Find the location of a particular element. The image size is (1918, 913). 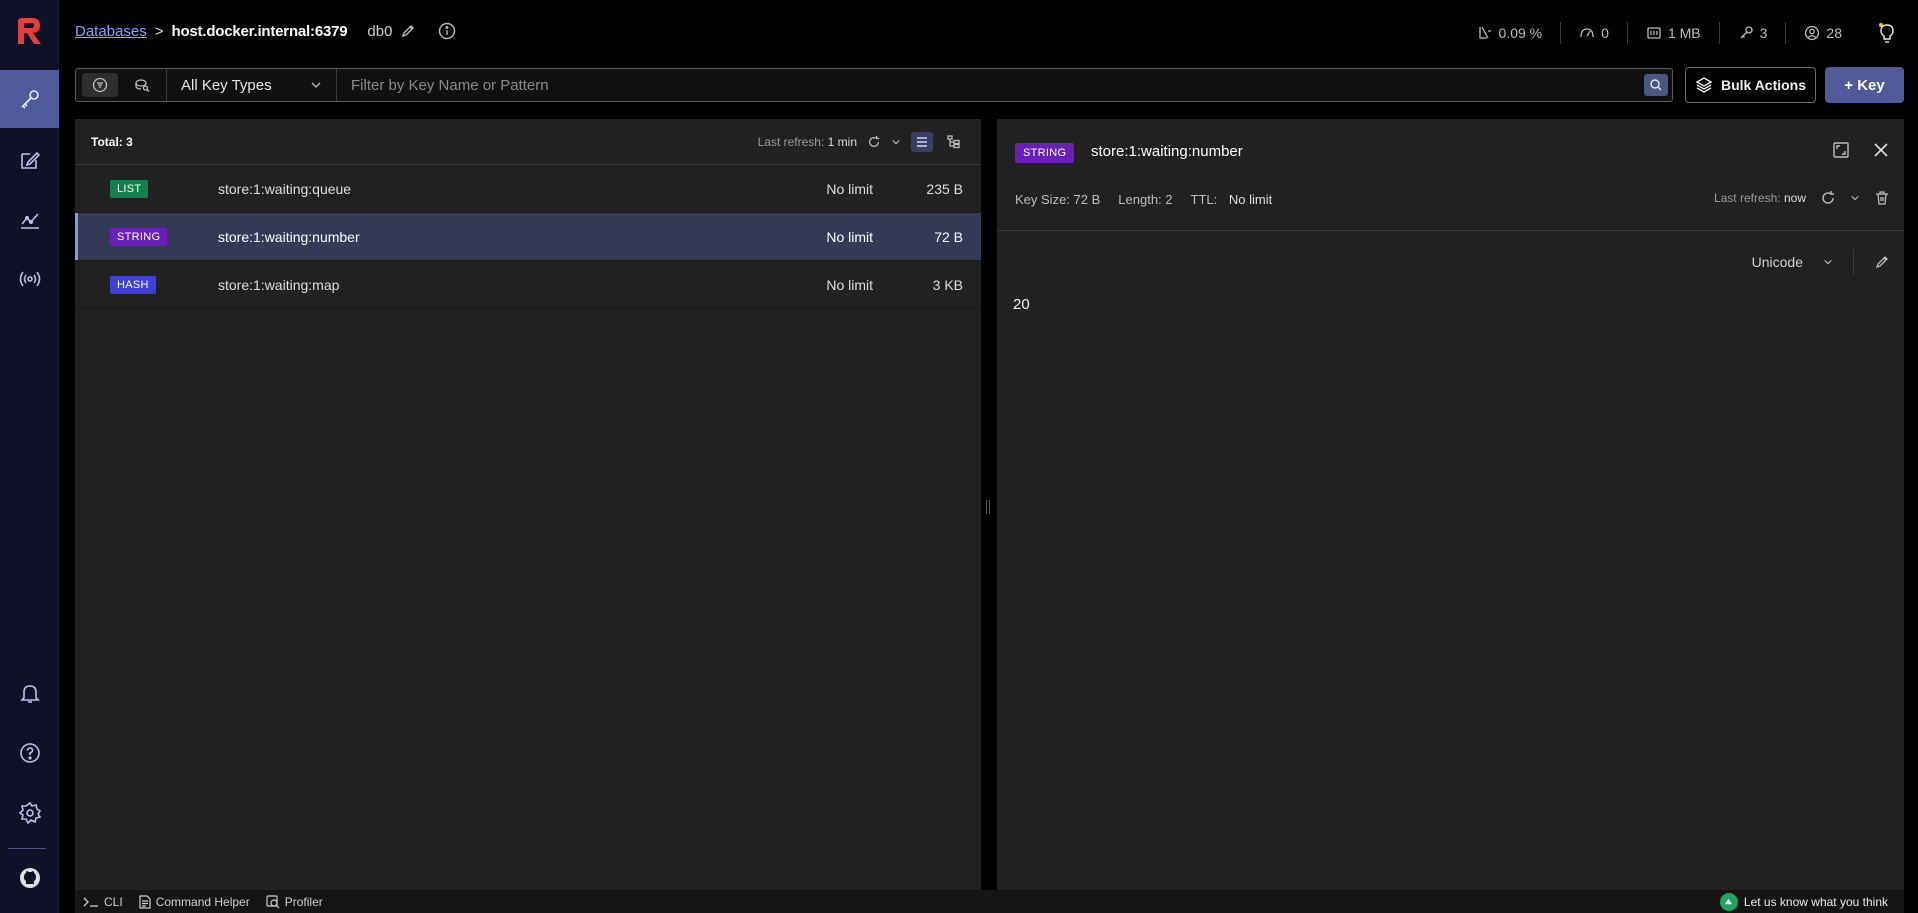

insights-button is located at coordinates (1887, 33).